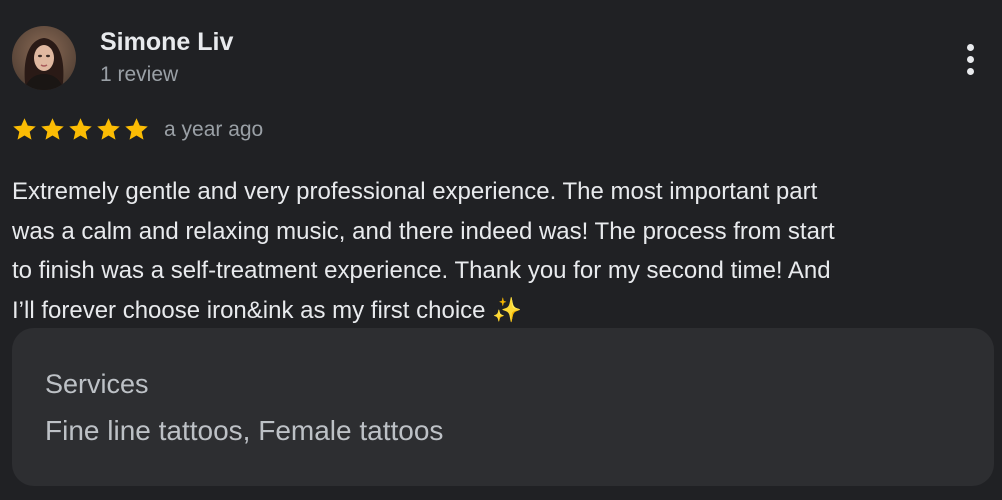  I want to click on services-title: Services, so click(97, 384).